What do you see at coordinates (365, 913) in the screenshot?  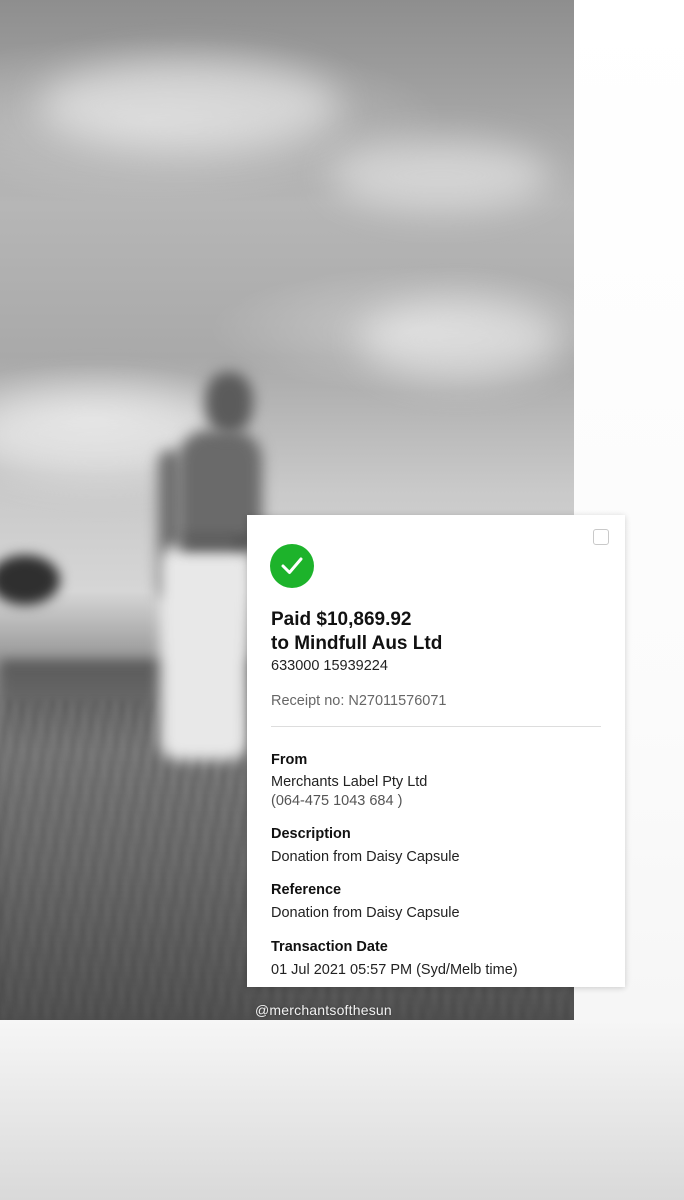 I see `reference-value: Donation from Daisy Capsule` at bounding box center [365, 913].